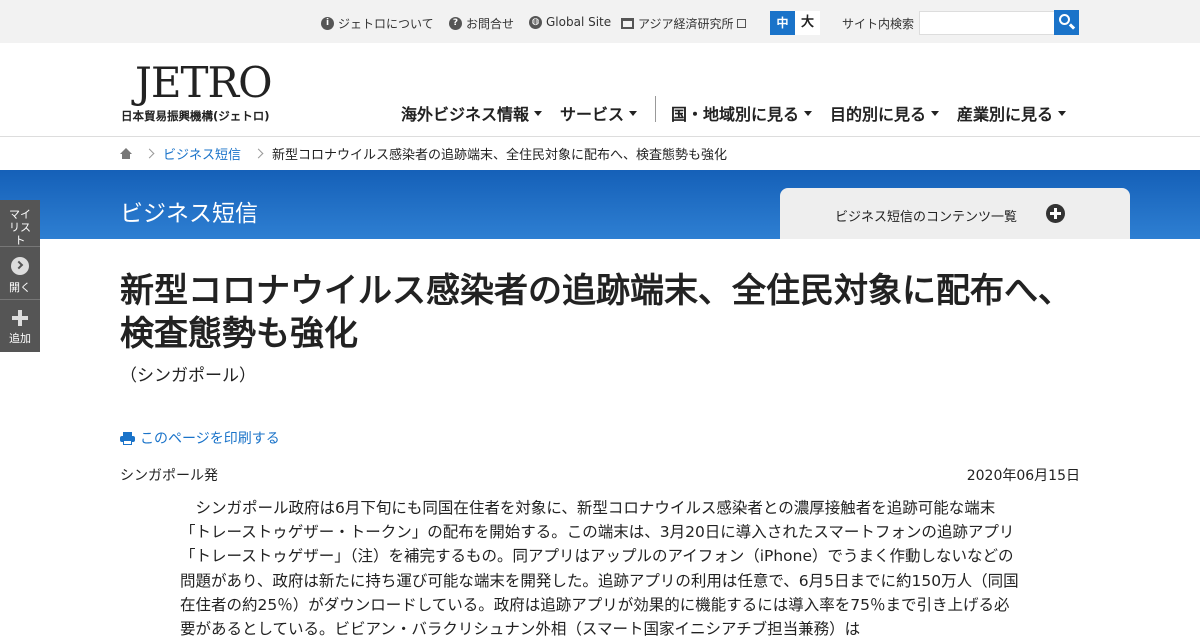 The height and width of the screenshot is (641, 1200). I want to click on print-page-link: このページを印刷する, so click(200, 438).